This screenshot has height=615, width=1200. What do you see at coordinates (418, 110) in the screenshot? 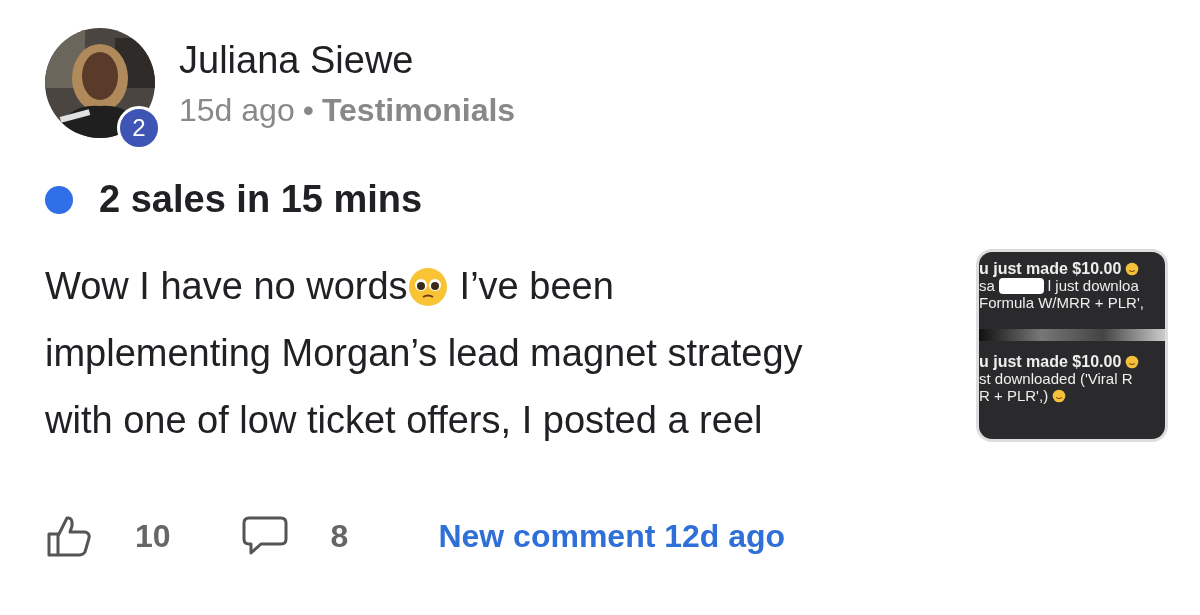
I see `category-link: Testimonials` at bounding box center [418, 110].